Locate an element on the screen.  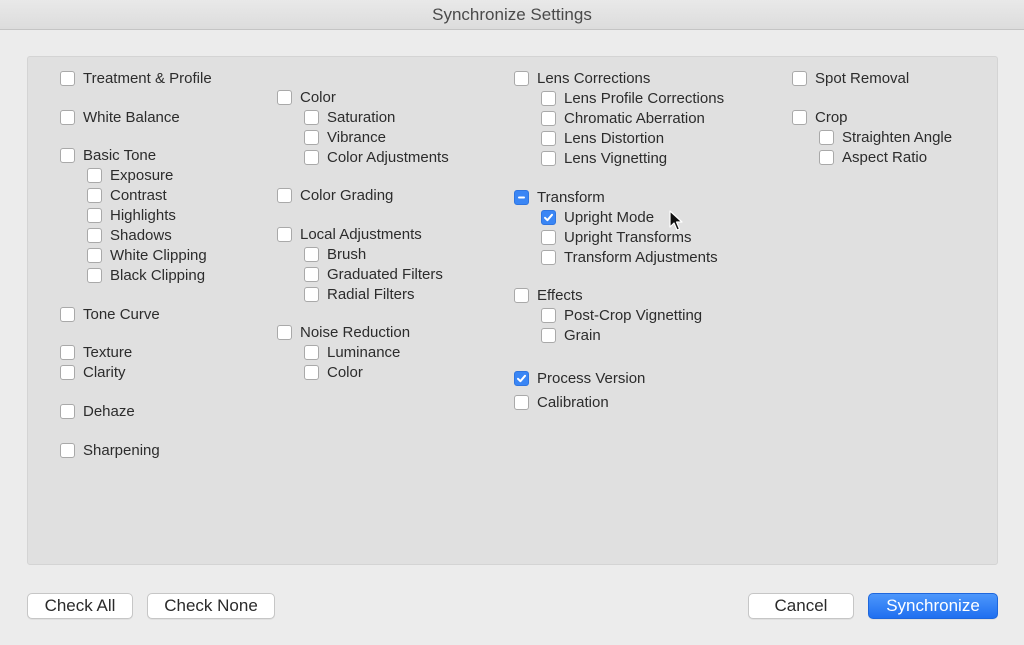
checkbox-lens-corrections: Lens Corrections is located at coordinates (582, 78).